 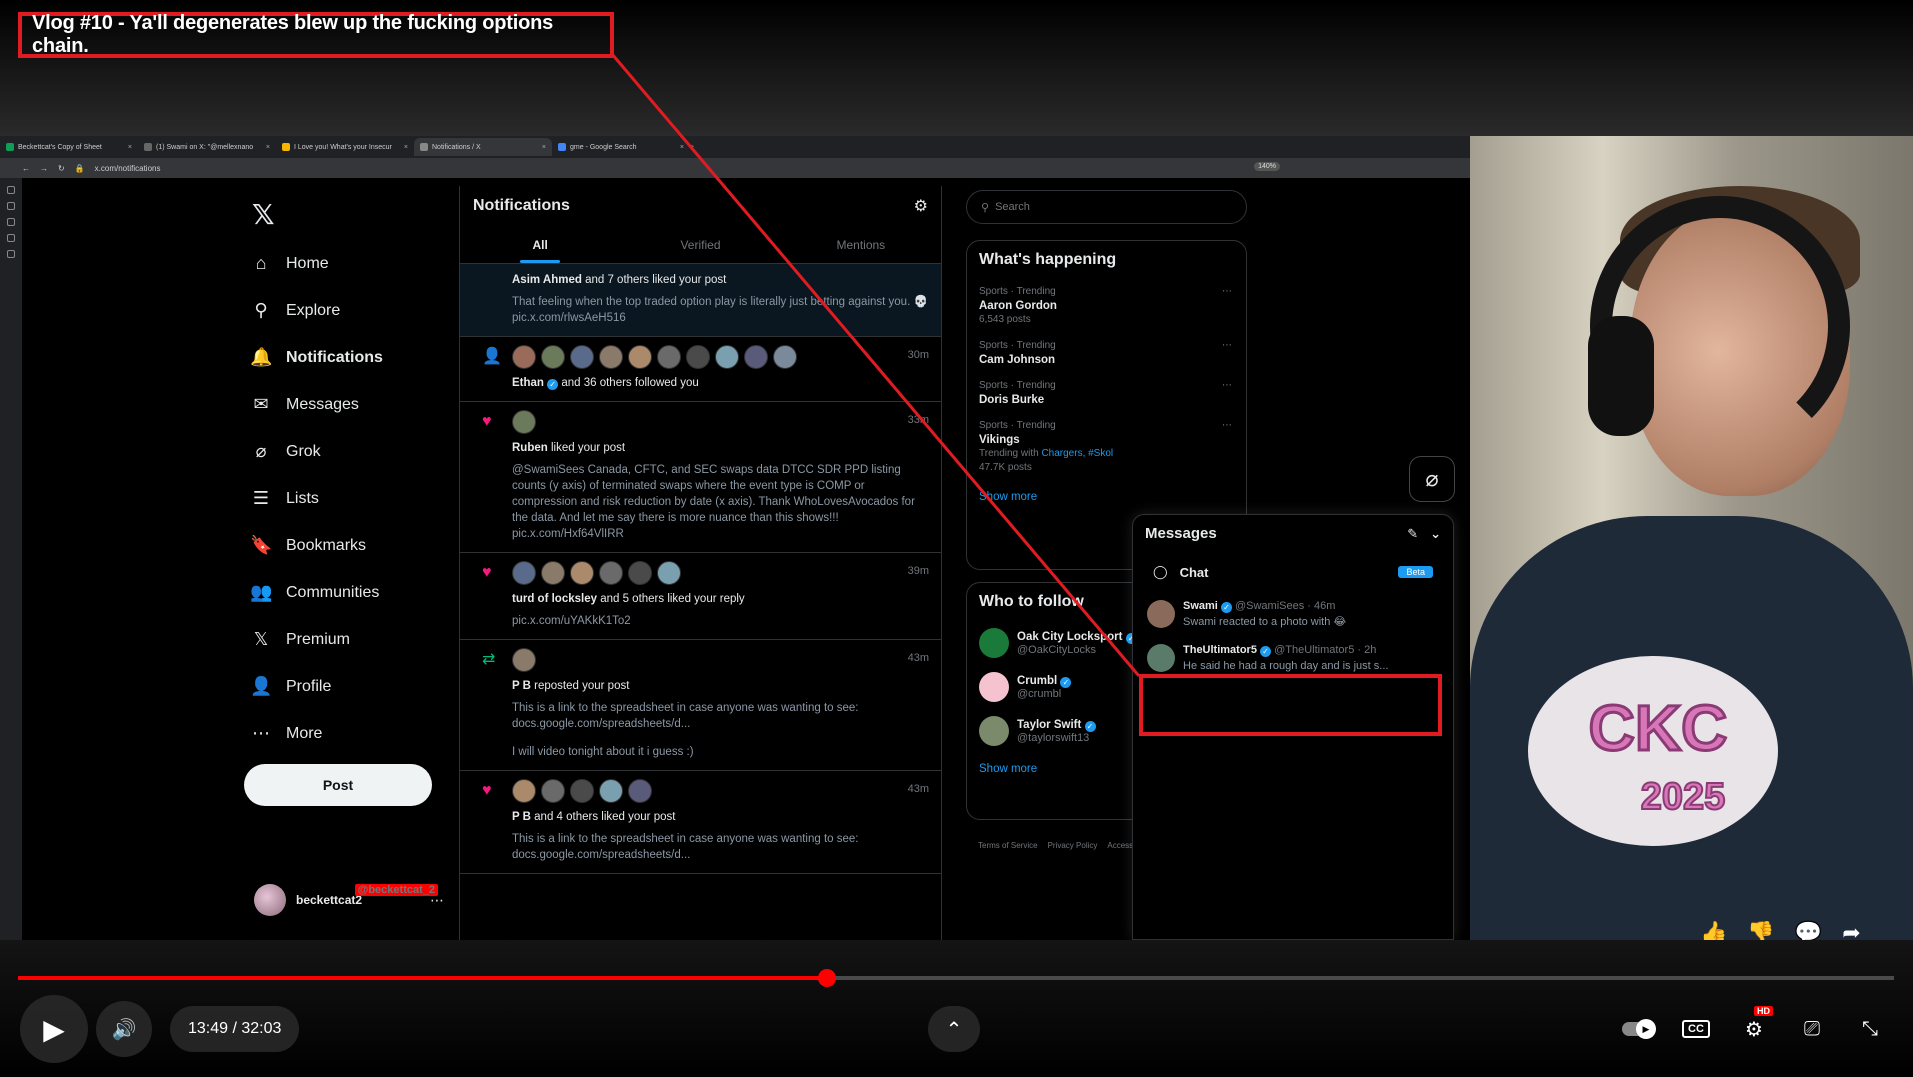 I want to click on trend-tags: Chargers, #Skol, so click(x=1077, y=453).